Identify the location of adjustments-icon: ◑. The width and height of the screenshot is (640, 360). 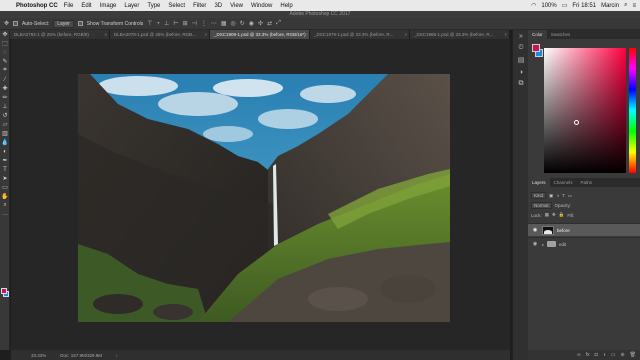
(521, 72).